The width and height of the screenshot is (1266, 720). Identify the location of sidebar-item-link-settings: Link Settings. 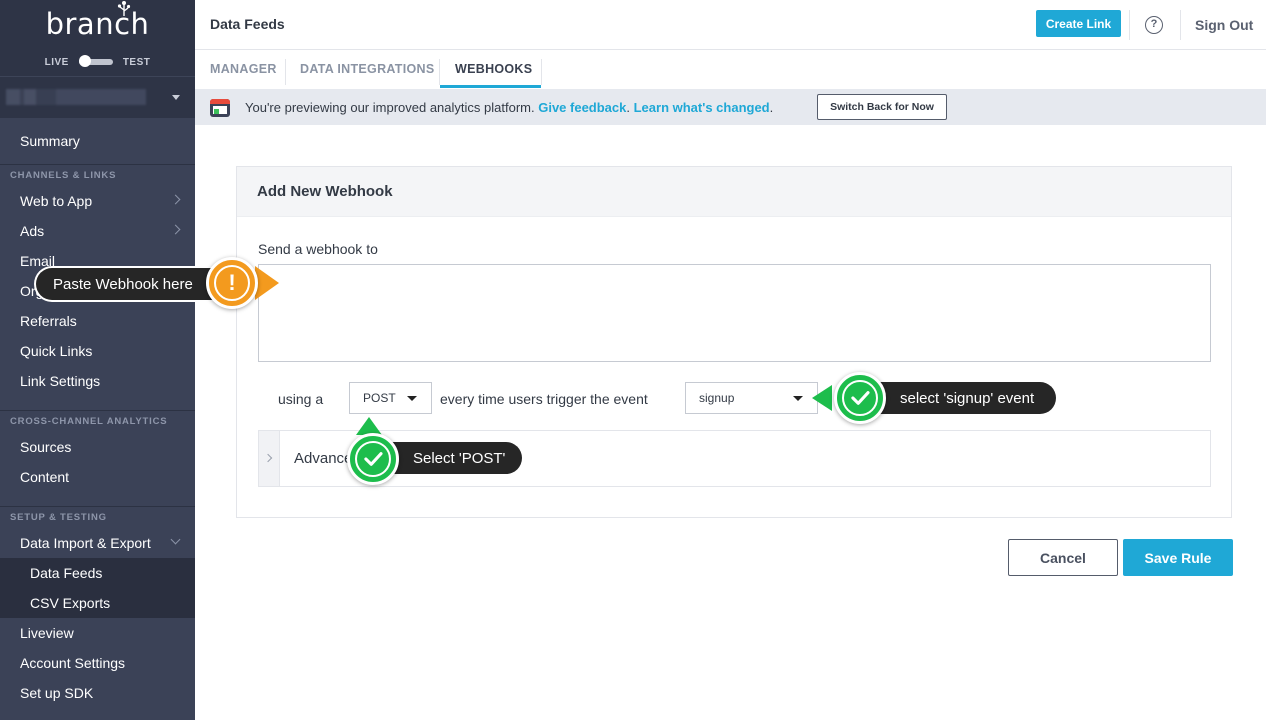
(97, 381).